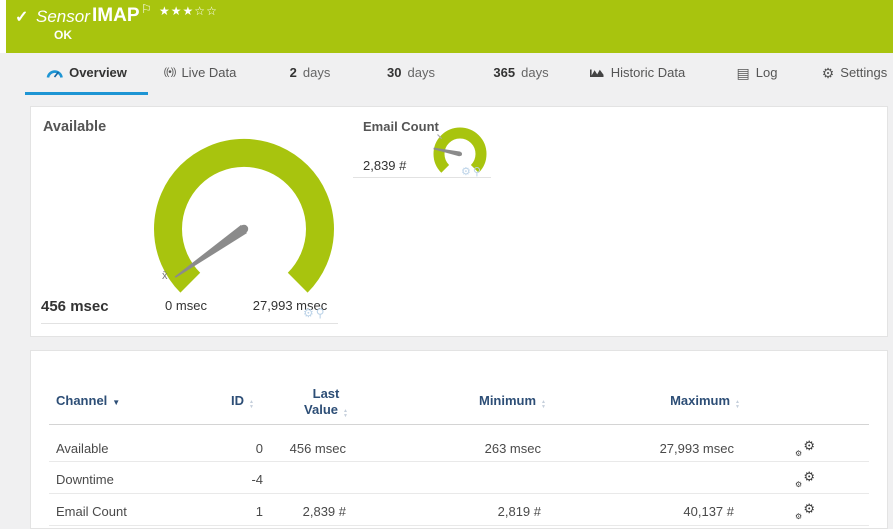  I want to click on column-header-last-value: Last Value ▲ ▼, so click(326, 402).